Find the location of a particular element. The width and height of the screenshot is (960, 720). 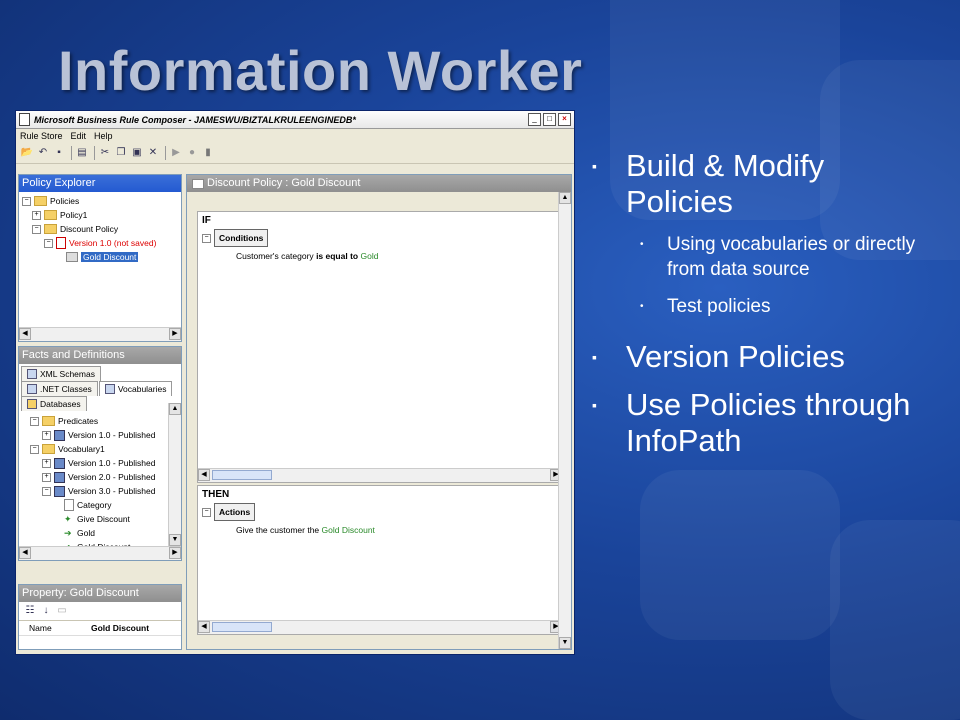

tab-label: Databases is located at coordinates (60, 404).